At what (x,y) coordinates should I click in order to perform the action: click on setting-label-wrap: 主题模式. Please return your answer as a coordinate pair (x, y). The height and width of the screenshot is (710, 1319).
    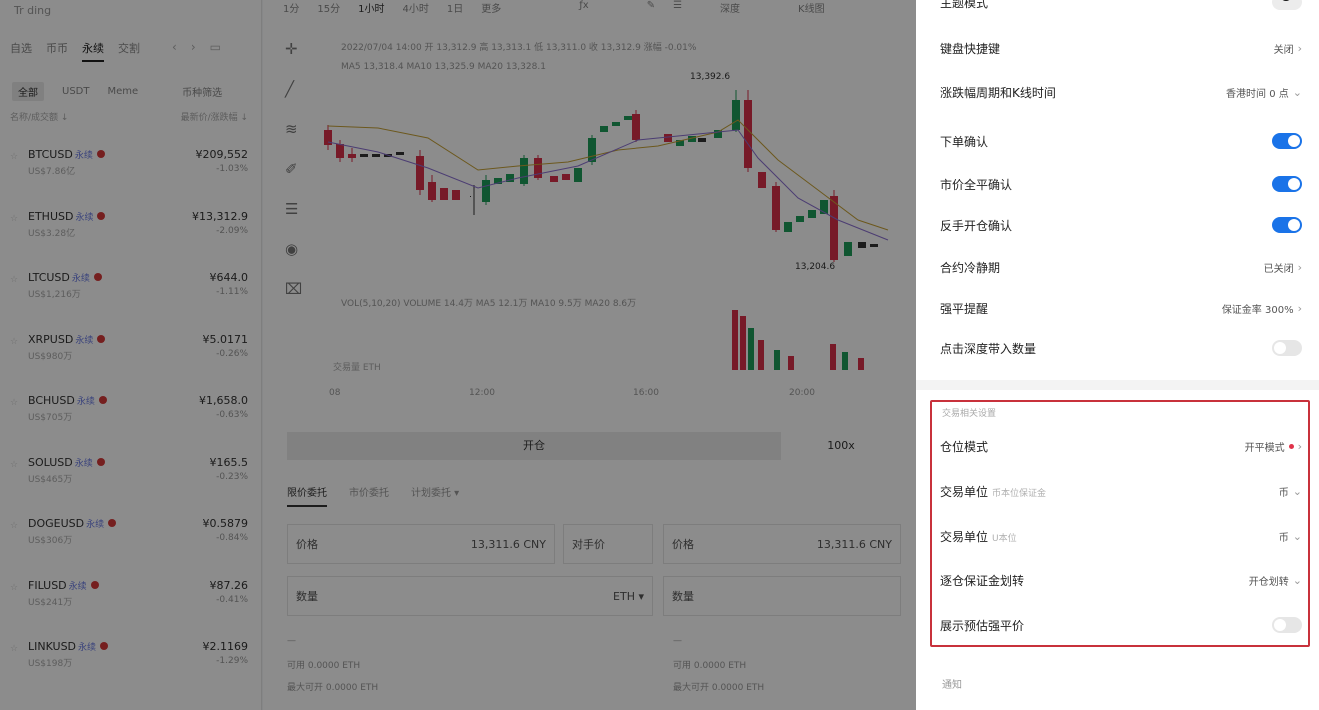
    Looking at the image, I should click on (964, 5).